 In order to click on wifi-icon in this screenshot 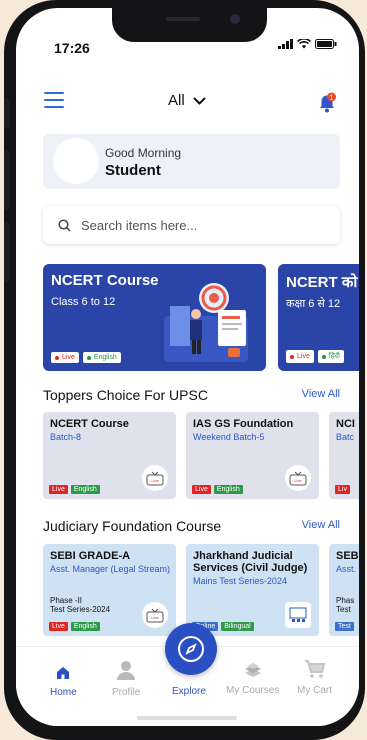, I will do `click(304, 44)`.